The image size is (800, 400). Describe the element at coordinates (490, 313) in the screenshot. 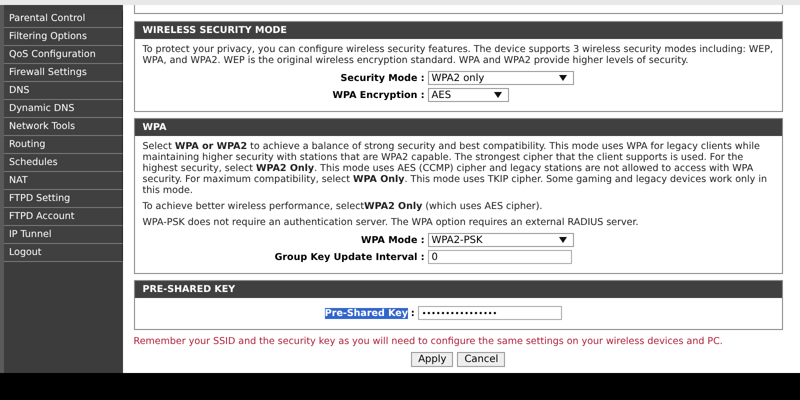

I see `password-field: ••••••••••••••••` at that location.